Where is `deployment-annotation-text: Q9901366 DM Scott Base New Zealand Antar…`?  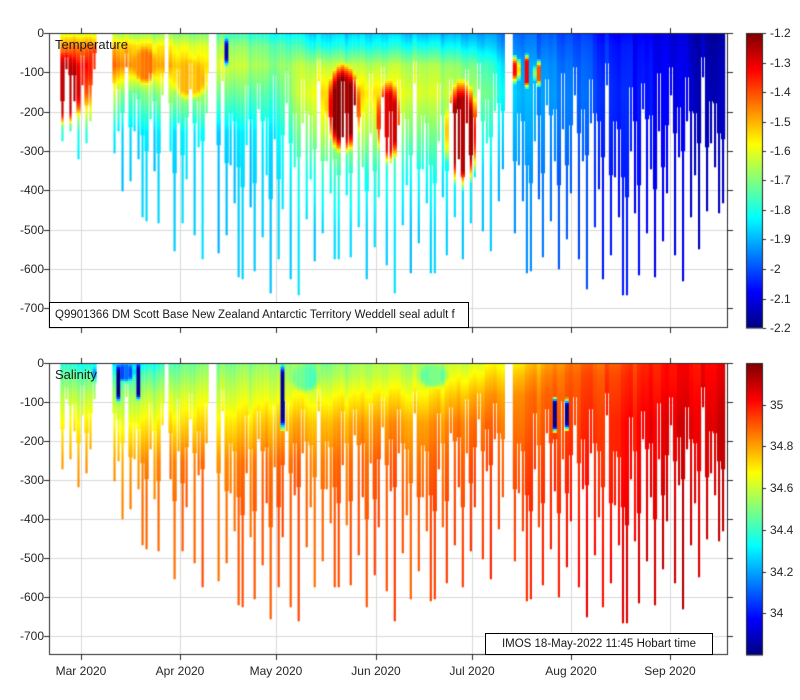
deployment-annotation-text: Q9901366 DM Scott Base New Zealand Antar… is located at coordinates (255, 315).